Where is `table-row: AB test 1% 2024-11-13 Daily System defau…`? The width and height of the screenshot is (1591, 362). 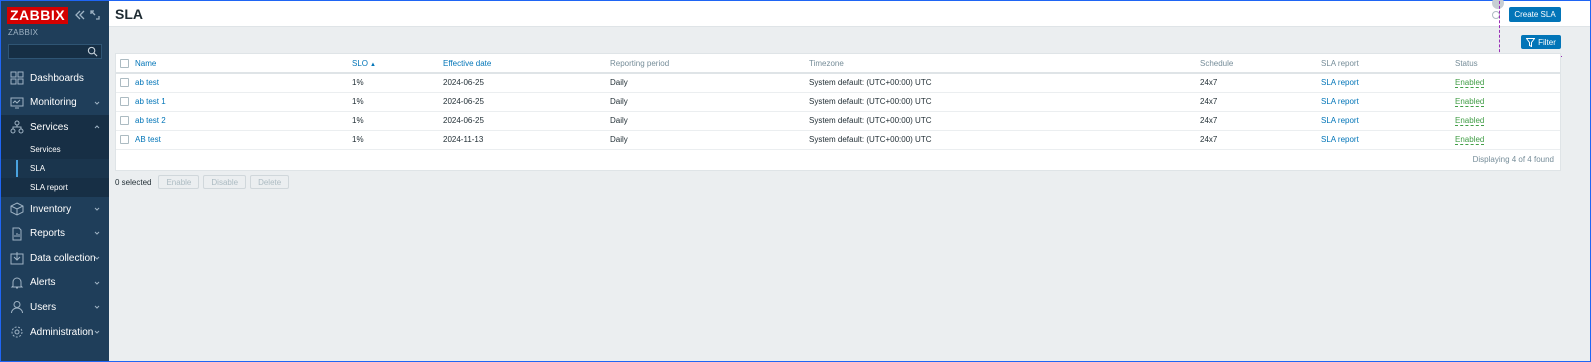 table-row: AB test 1% 2024-11-13 Daily System defau… is located at coordinates (838, 140).